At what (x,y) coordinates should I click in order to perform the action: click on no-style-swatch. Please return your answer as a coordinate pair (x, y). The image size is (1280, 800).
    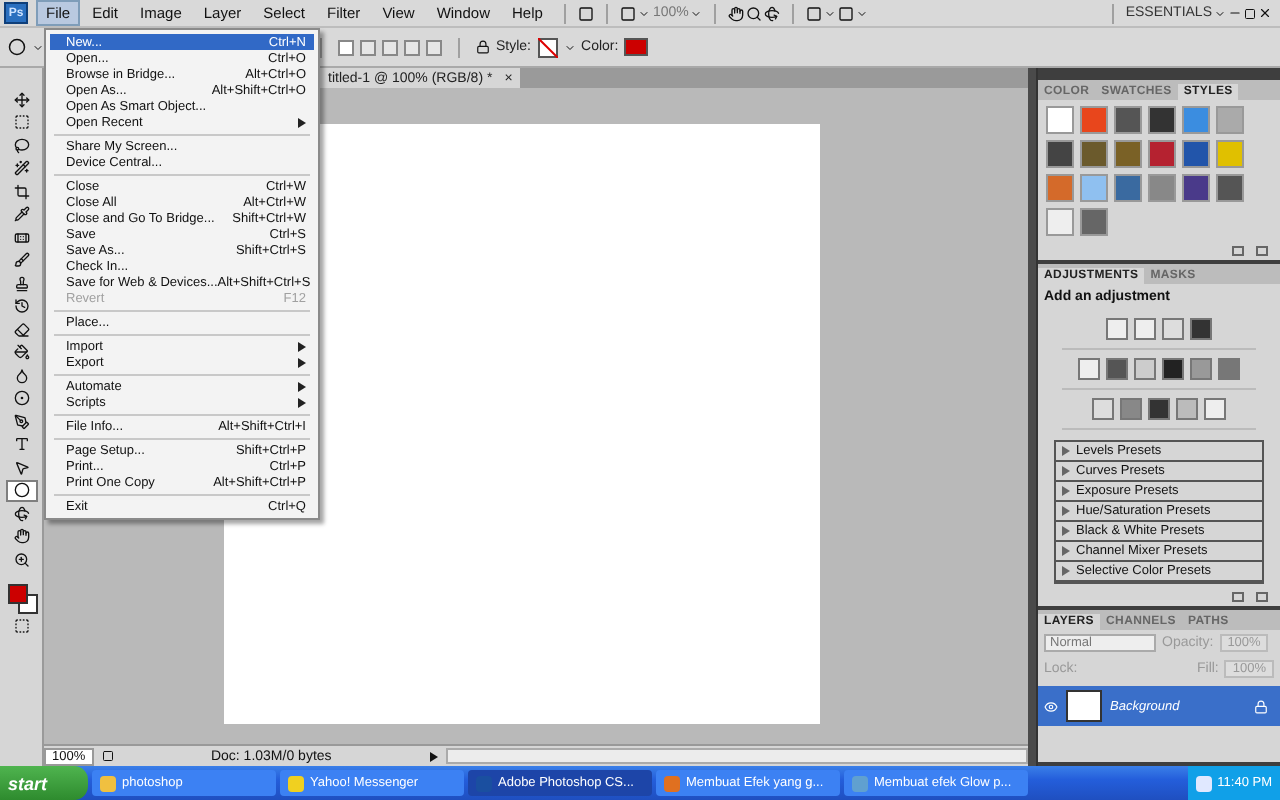
    Looking at the image, I should click on (547, 47).